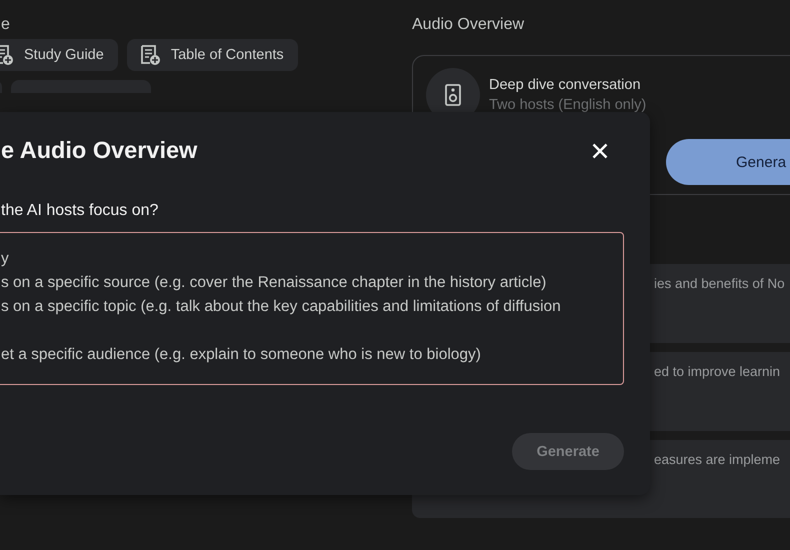 This screenshot has height=550, width=790. What do you see at coordinates (565, 85) in the screenshot?
I see `card-title: Deep dive conversation` at bounding box center [565, 85].